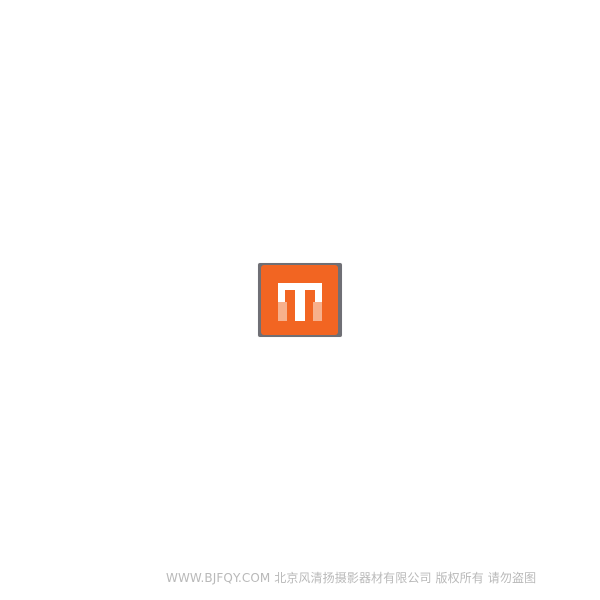 The image size is (600, 600). Describe the element at coordinates (281, 296) in the screenshot. I see `glyph-left-top` at that location.